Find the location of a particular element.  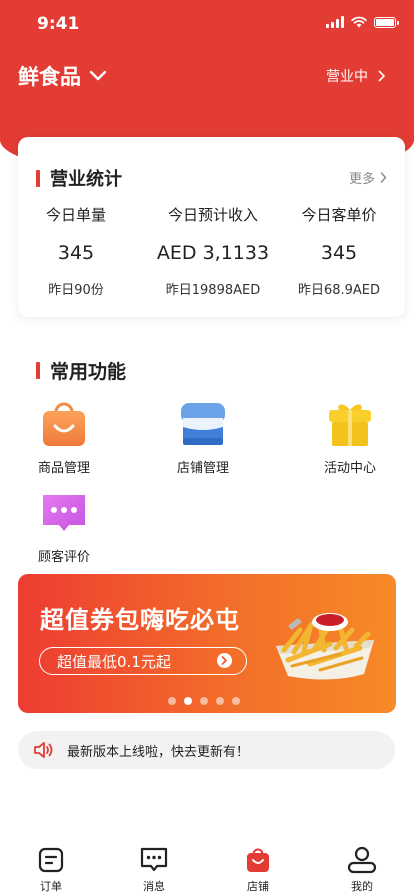

stats-more-link: 更多 is located at coordinates (368, 177).